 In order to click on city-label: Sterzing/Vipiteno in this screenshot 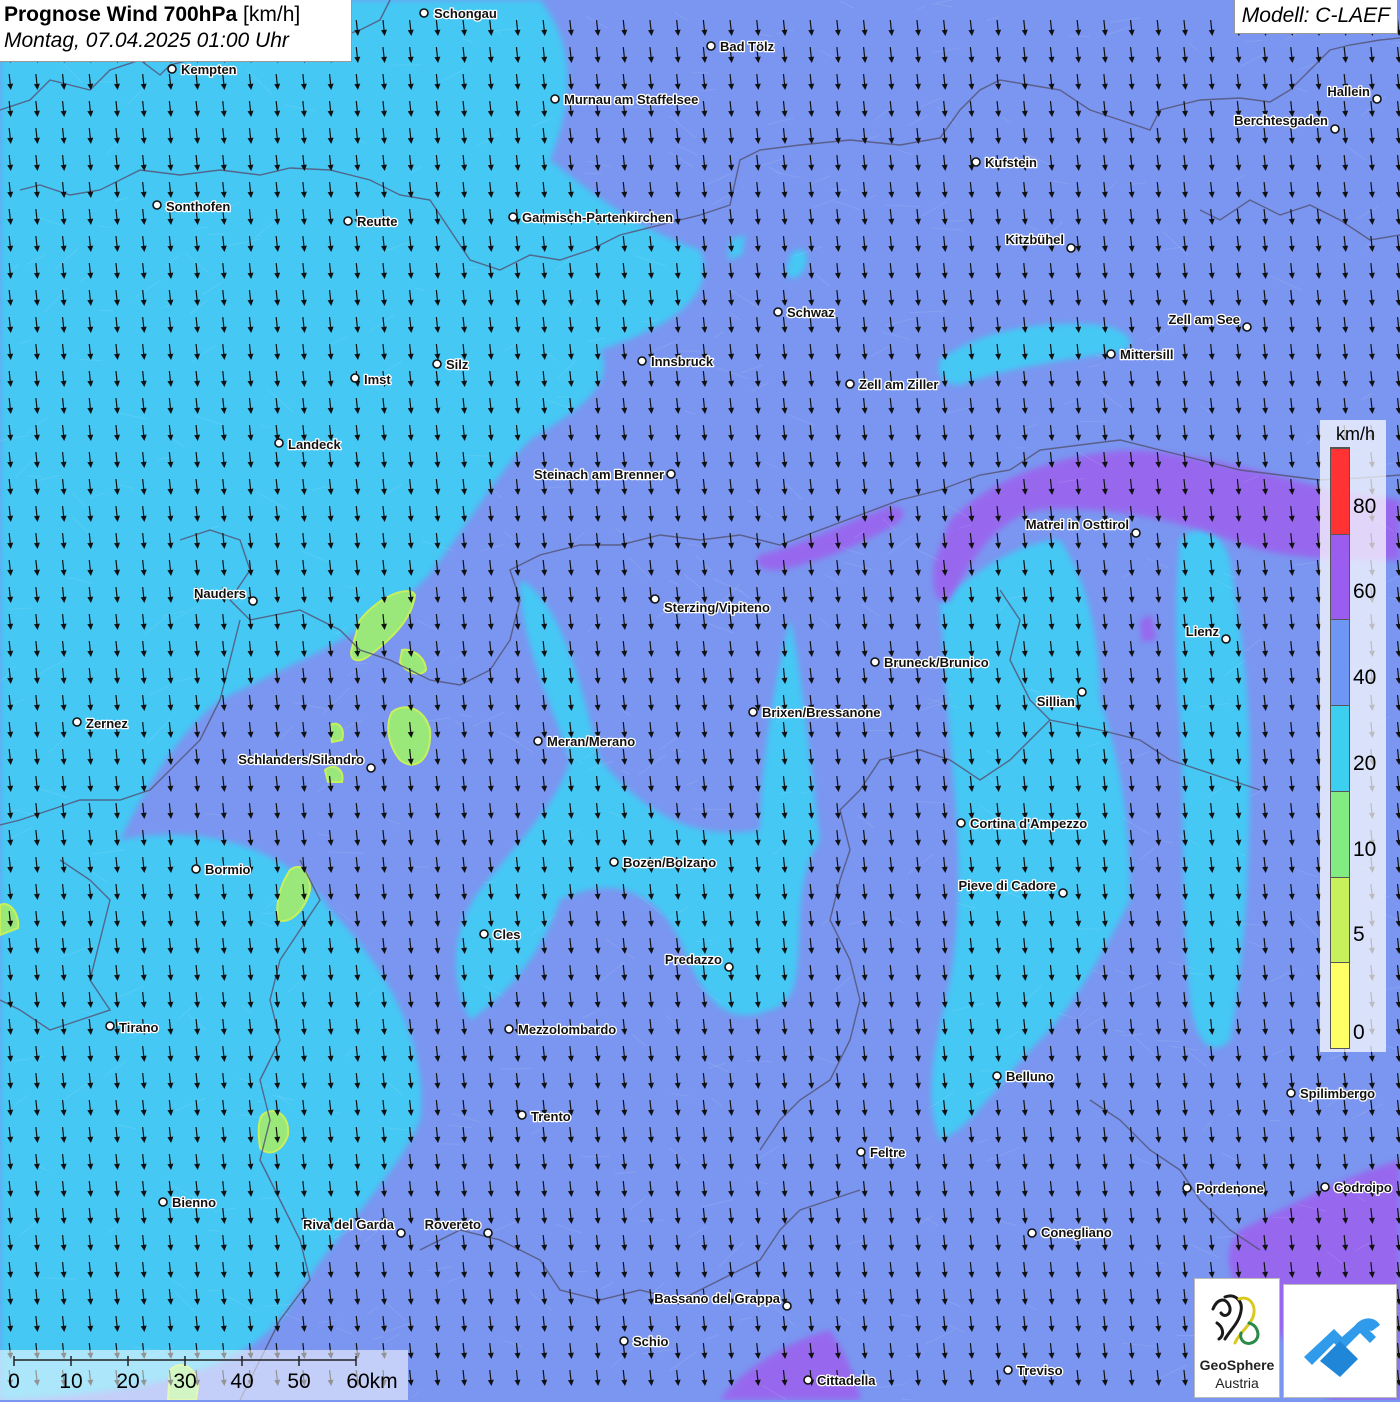, I will do `click(717, 607)`.